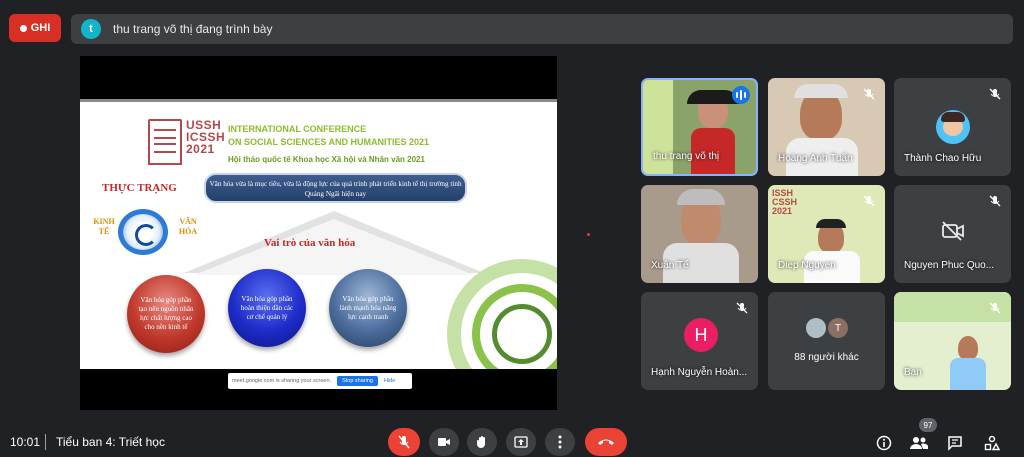  Describe the element at coordinates (928, 425) in the screenshot. I see `participant-count-badge: 97` at that location.